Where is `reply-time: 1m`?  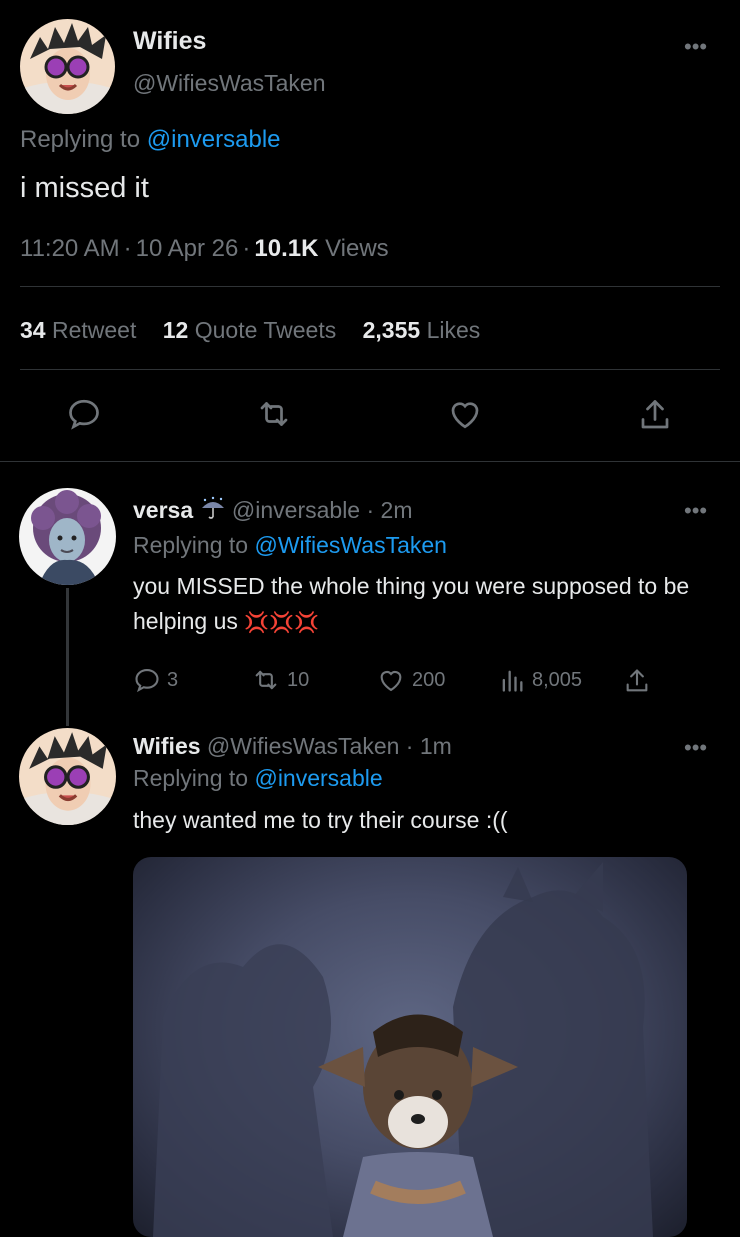
reply-time: 1m is located at coordinates (436, 746).